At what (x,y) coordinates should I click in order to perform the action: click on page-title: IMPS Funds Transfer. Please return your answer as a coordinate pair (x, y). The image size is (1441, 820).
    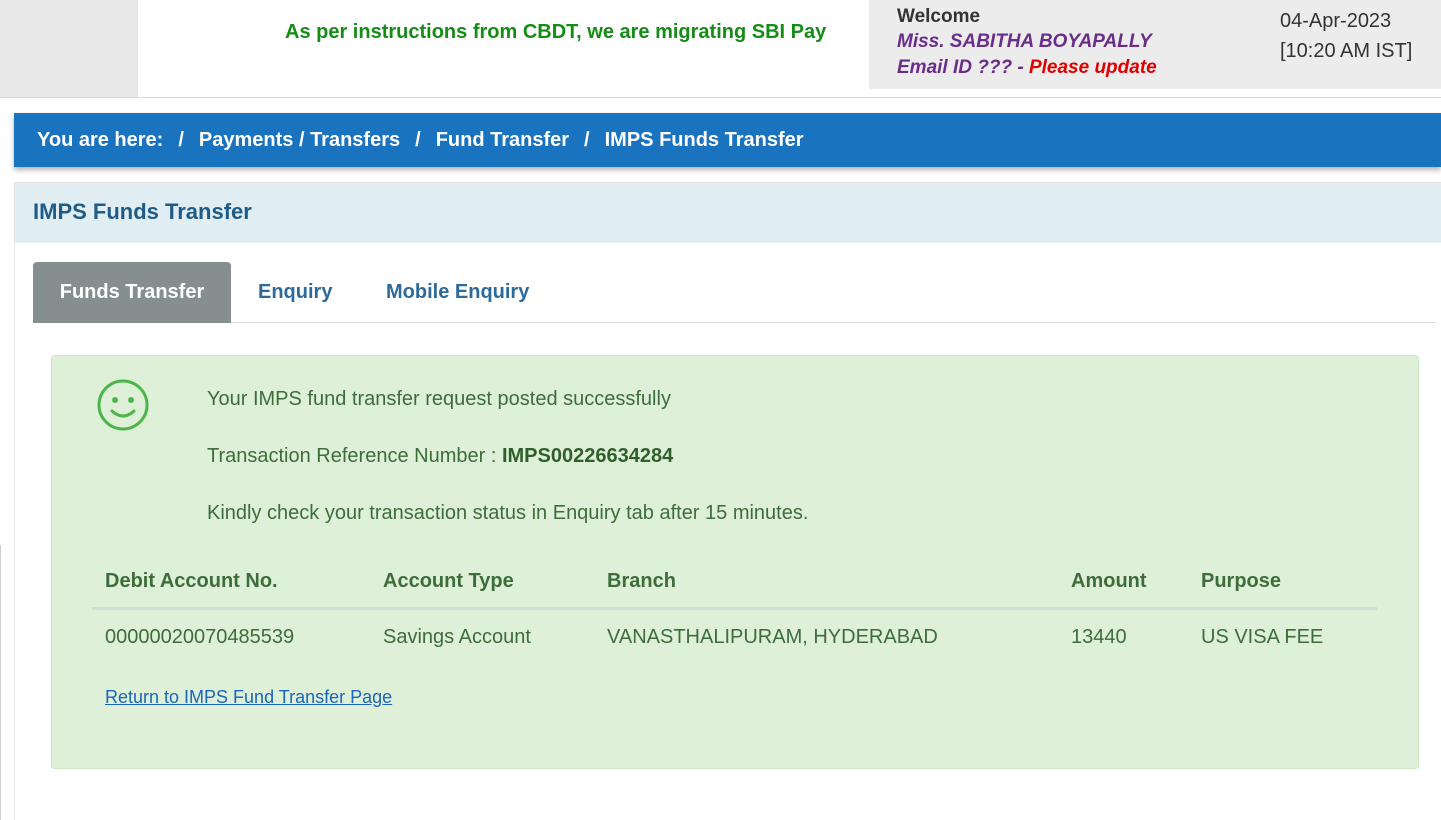
    Looking at the image, I should click on (728, 213).